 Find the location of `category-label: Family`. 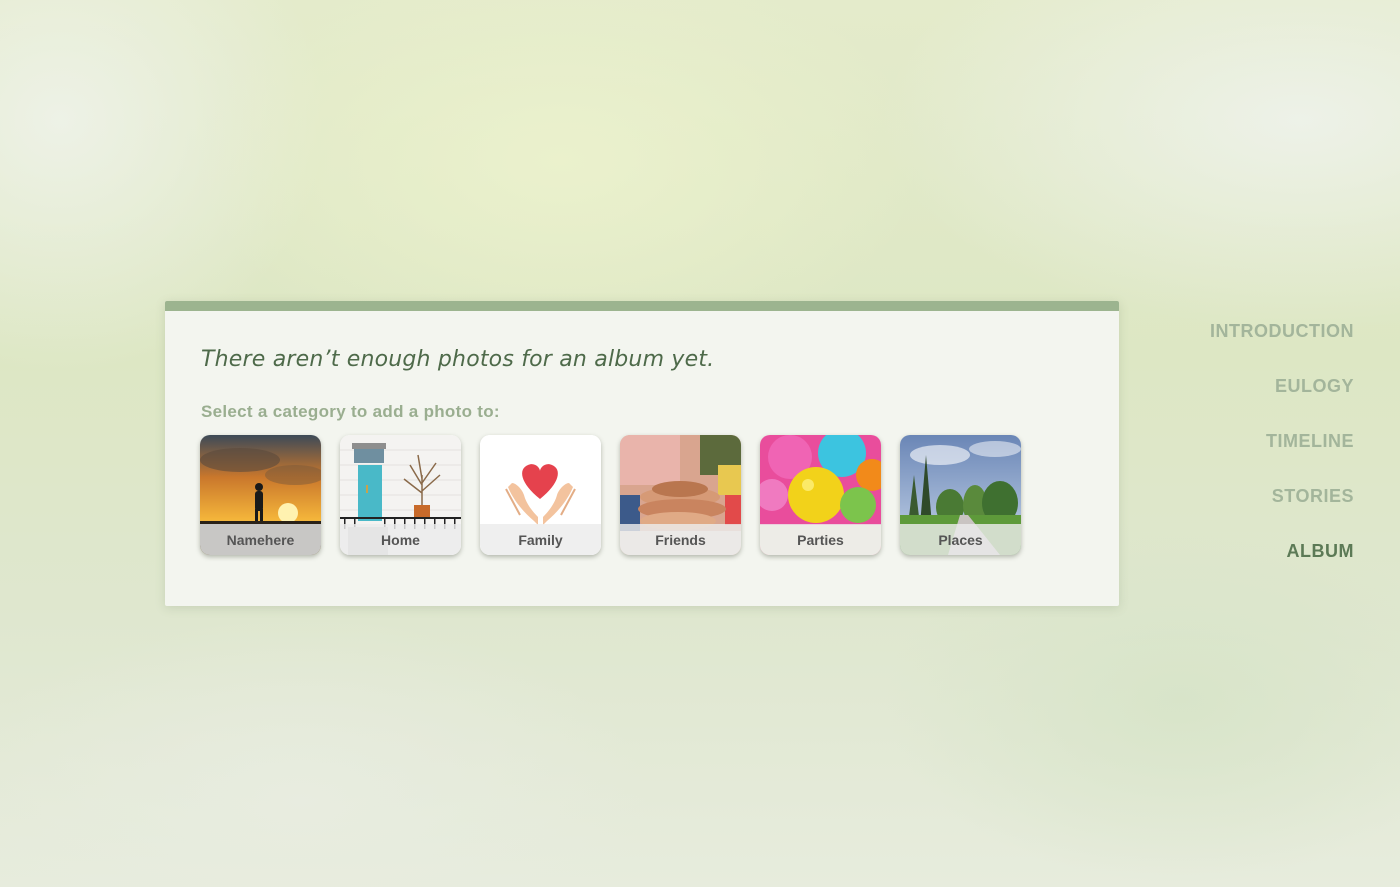

category-label: Family is located at coordinates (540, 539).